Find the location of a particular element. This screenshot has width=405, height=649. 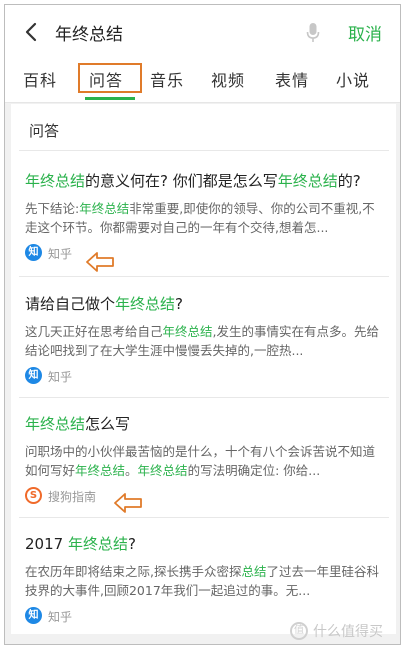

snippet-text: 在农历年即将结束之际,探长携手众密探 is located at coordinates (133, 571).